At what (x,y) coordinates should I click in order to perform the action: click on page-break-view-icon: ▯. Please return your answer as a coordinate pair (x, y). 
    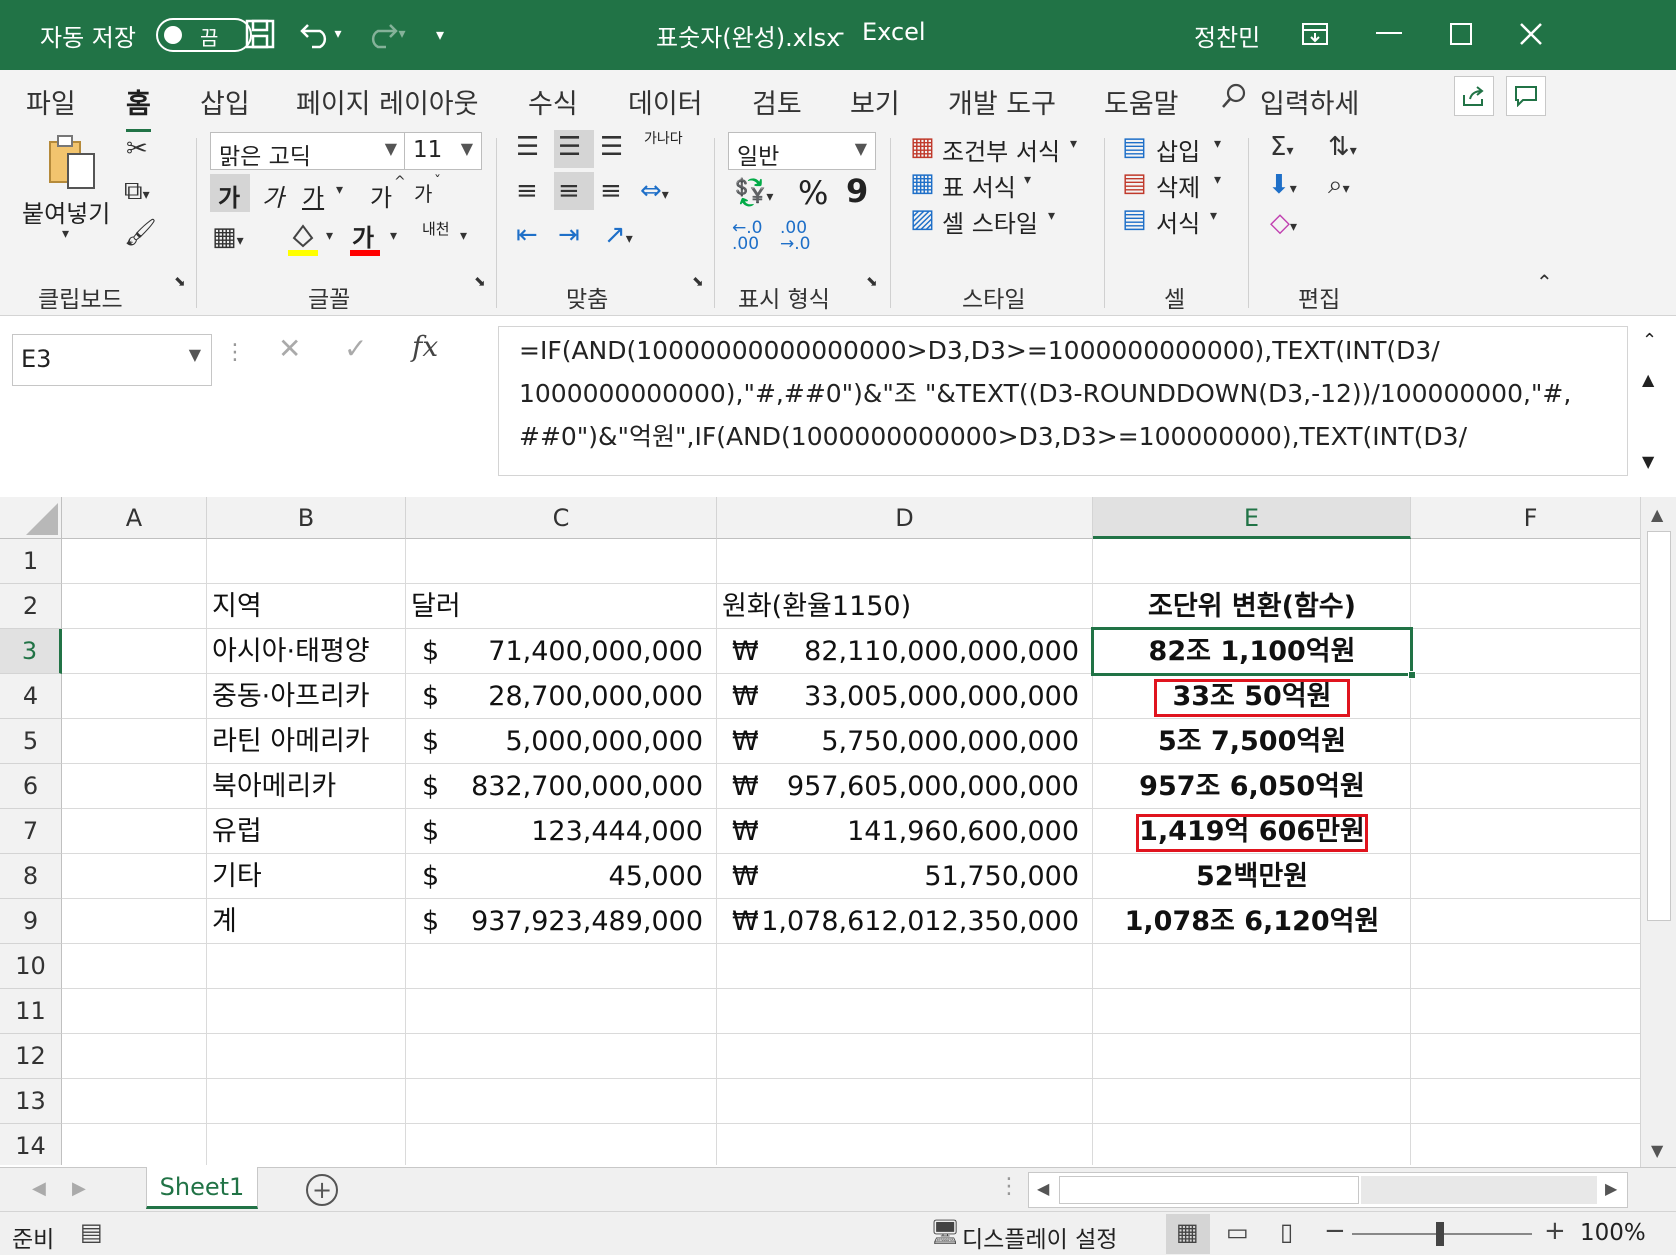
    Looking at the image, I should click on (1286, 1232).